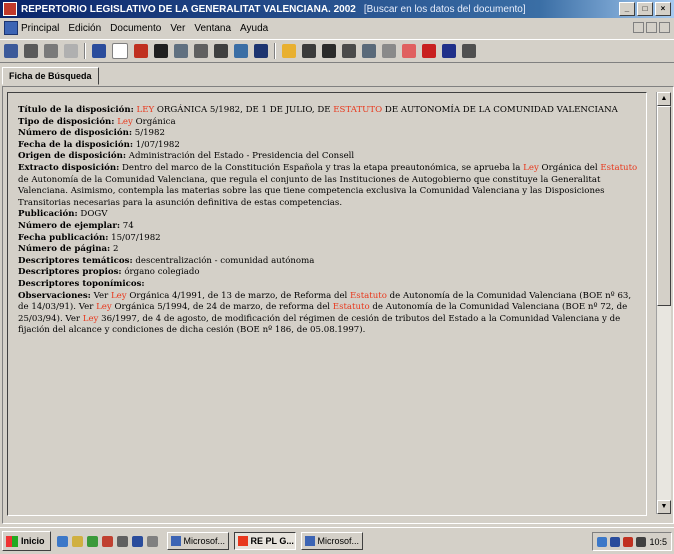 This screenshot has height=554, width=674. What do you see at coordinates (331, 273) in the screenshot?
I see `field-descriptores-propios: Descriptores propios: órgano colegiado` at bounding box center [331, 273].